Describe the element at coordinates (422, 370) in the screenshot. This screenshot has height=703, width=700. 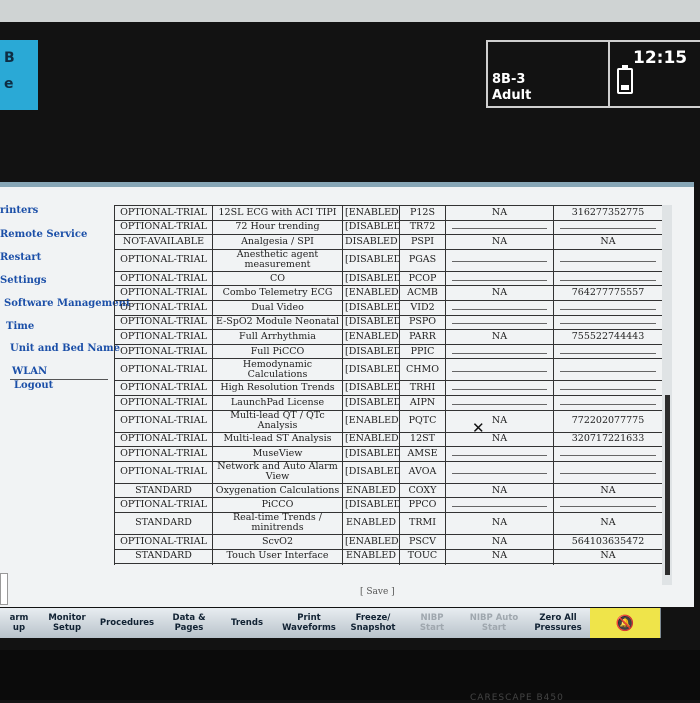
I see `table-cell: CHMO` at that location.